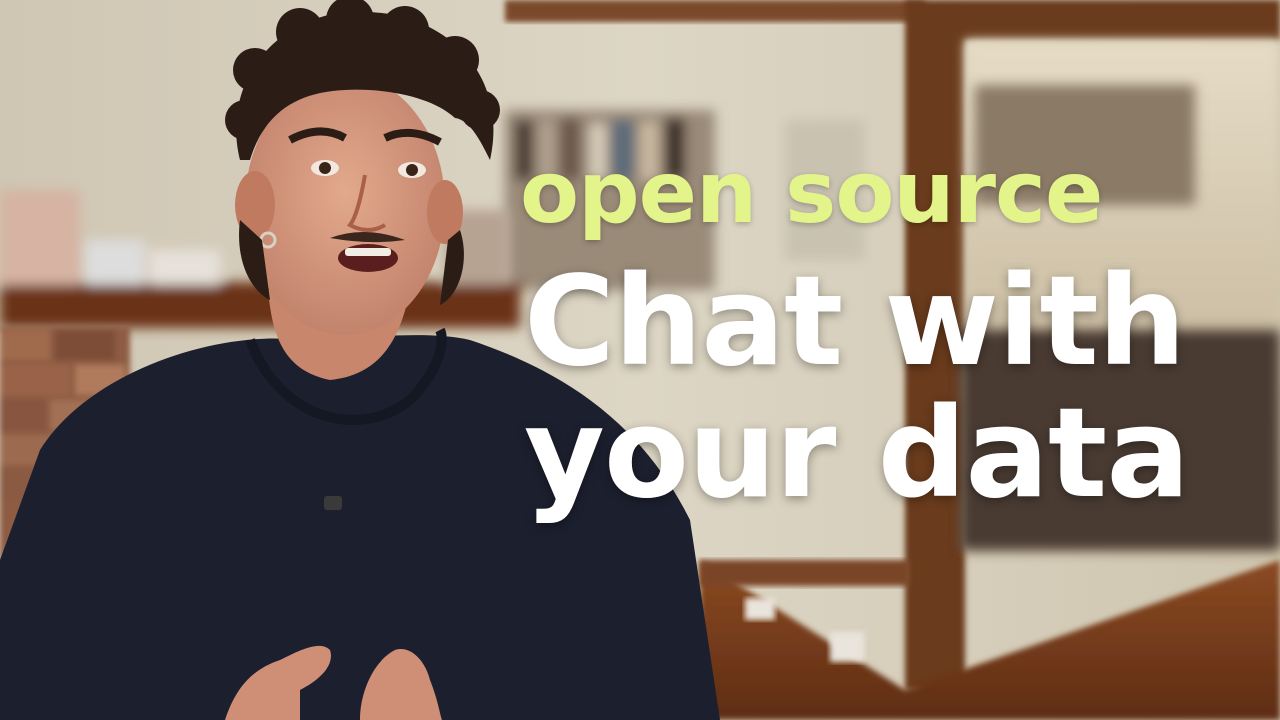 This screenshot has height=720, width=1280. I want to click on headline-main-line-2: your data, so click(857, 454).